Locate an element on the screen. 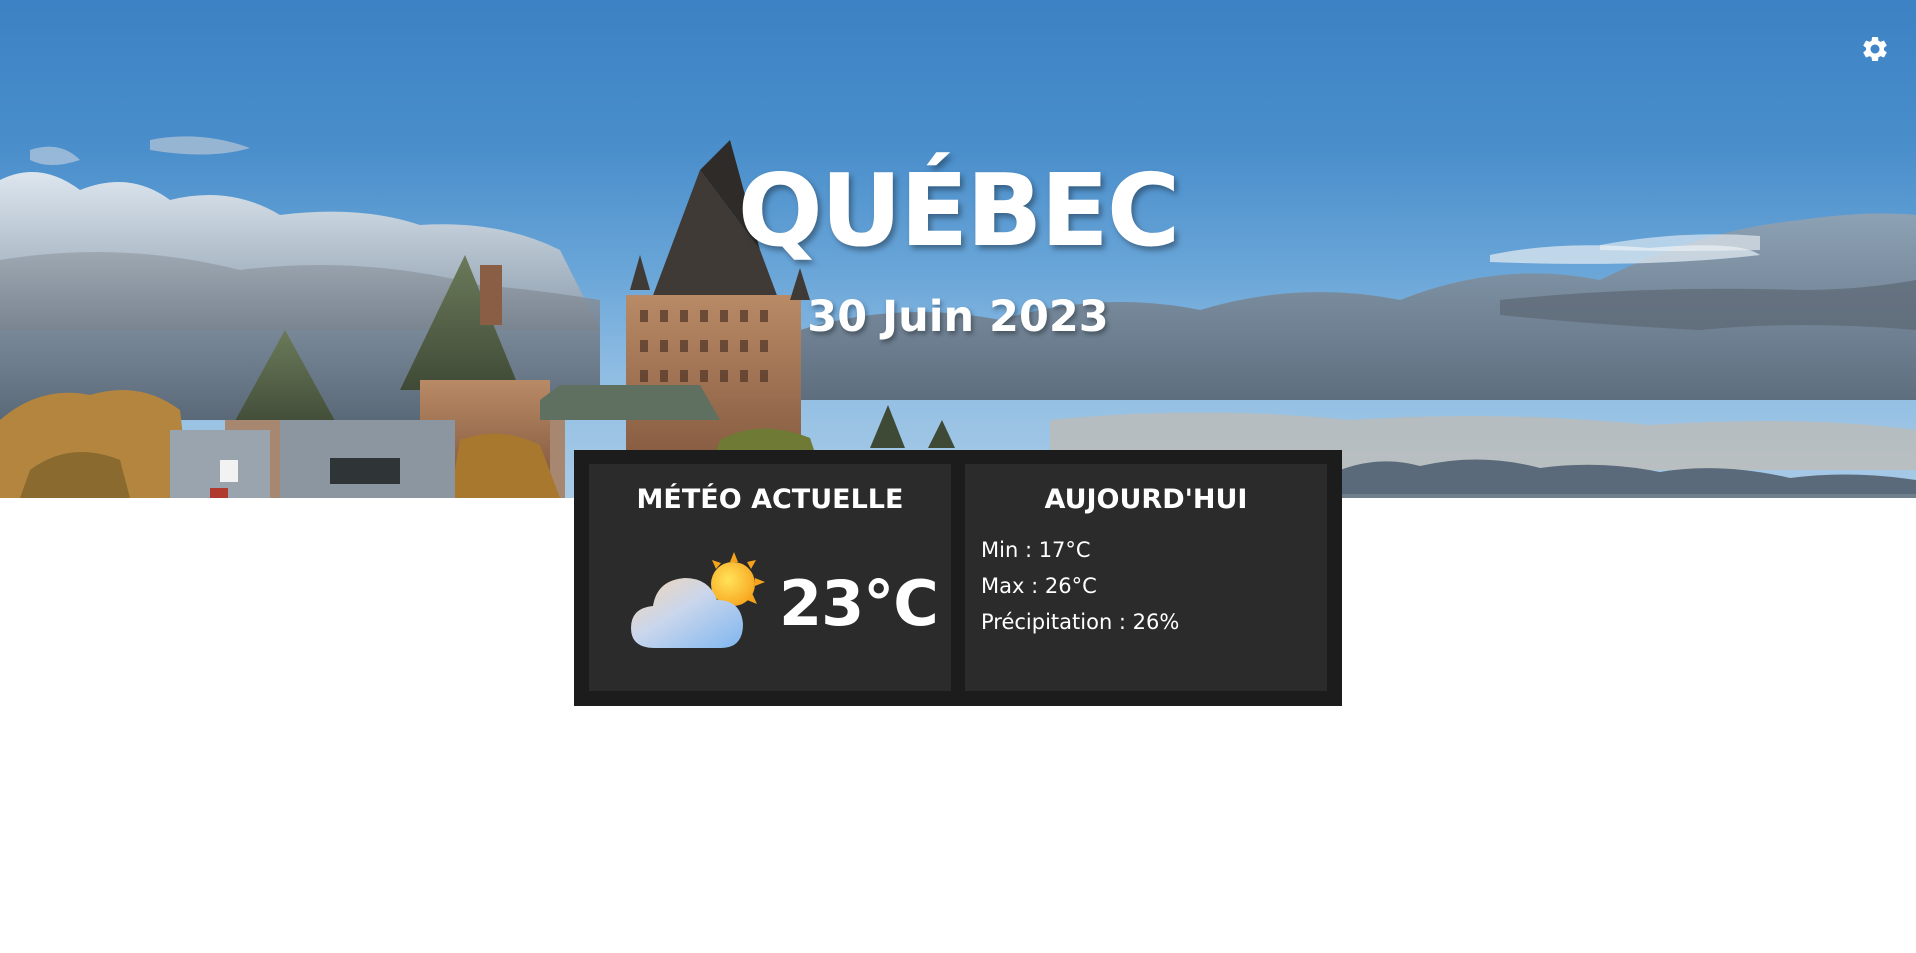 This screenshot has width=1916, height=953. current-weather-body: 23°C is located at coordinates (784, 603).